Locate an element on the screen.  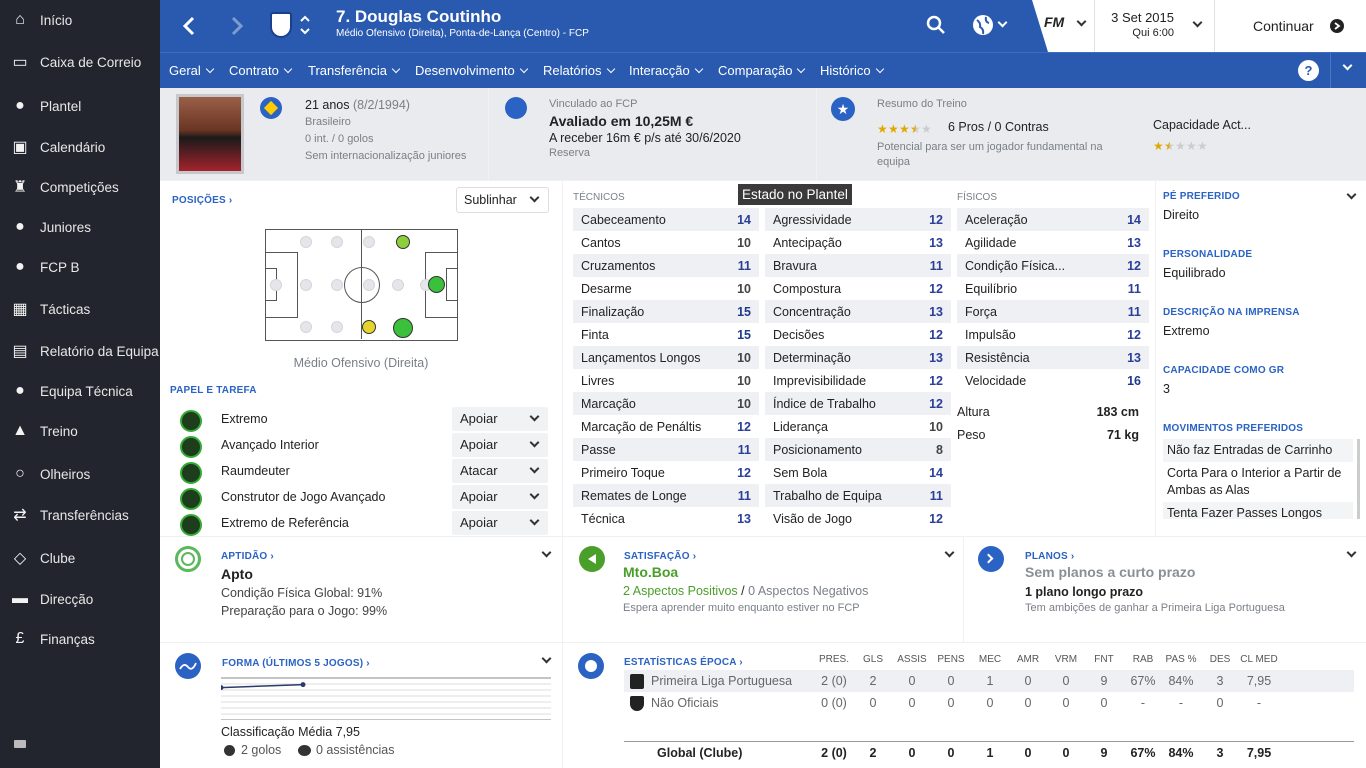
duty-select: Atacar is located at coordinates (500, 471).